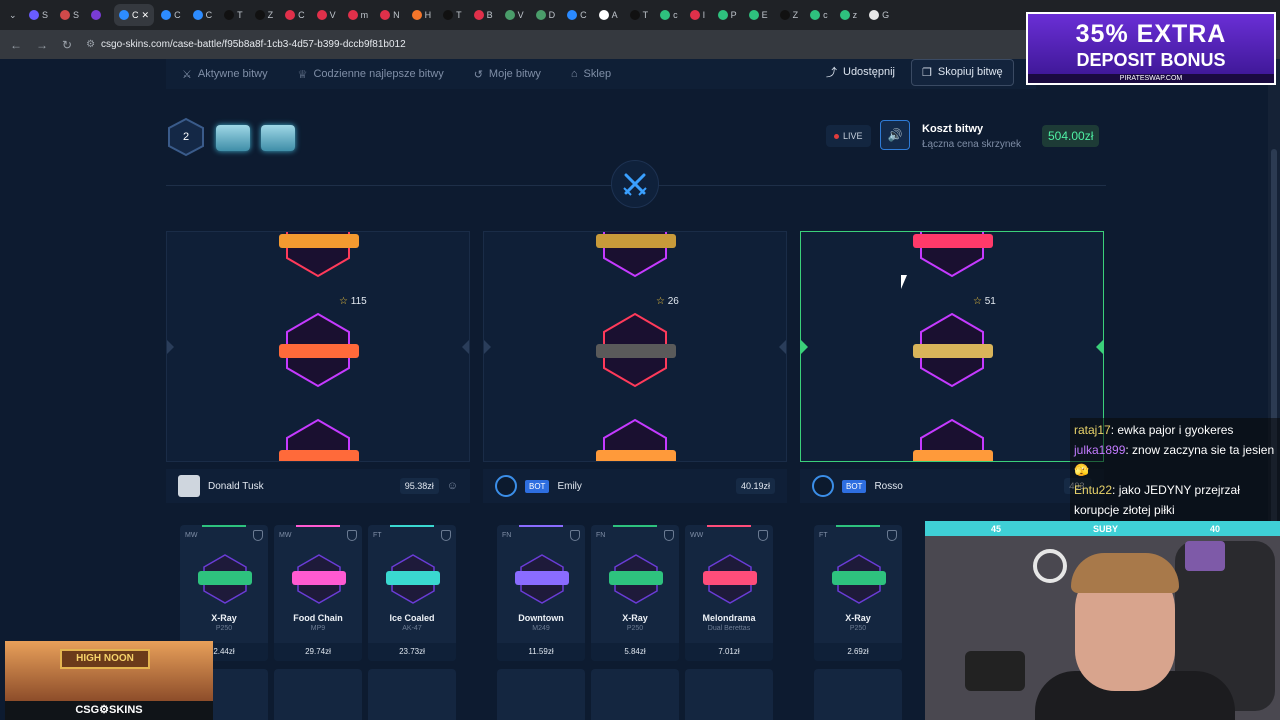 The height and width of the screenshot is (720, 1280). I want to click on webcam-overlay: 45 SUBY 40, so click(1102, 620).